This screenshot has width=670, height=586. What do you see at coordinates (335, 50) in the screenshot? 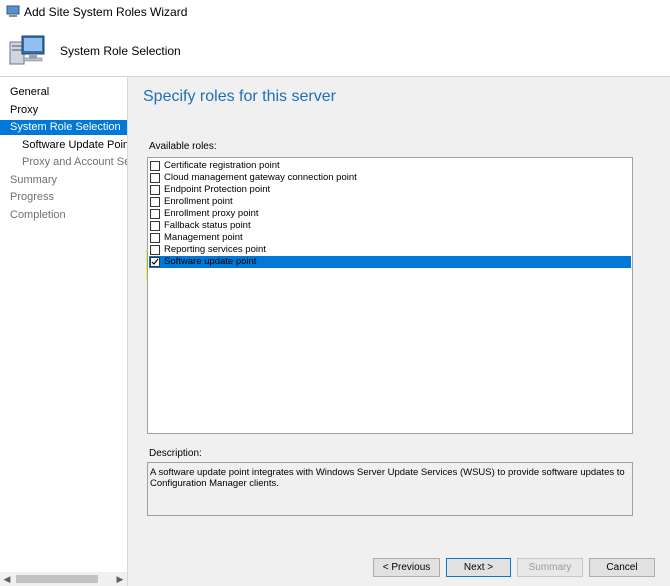
I see `wizard-header: System Role Selection` at bounding box center [335, 50].